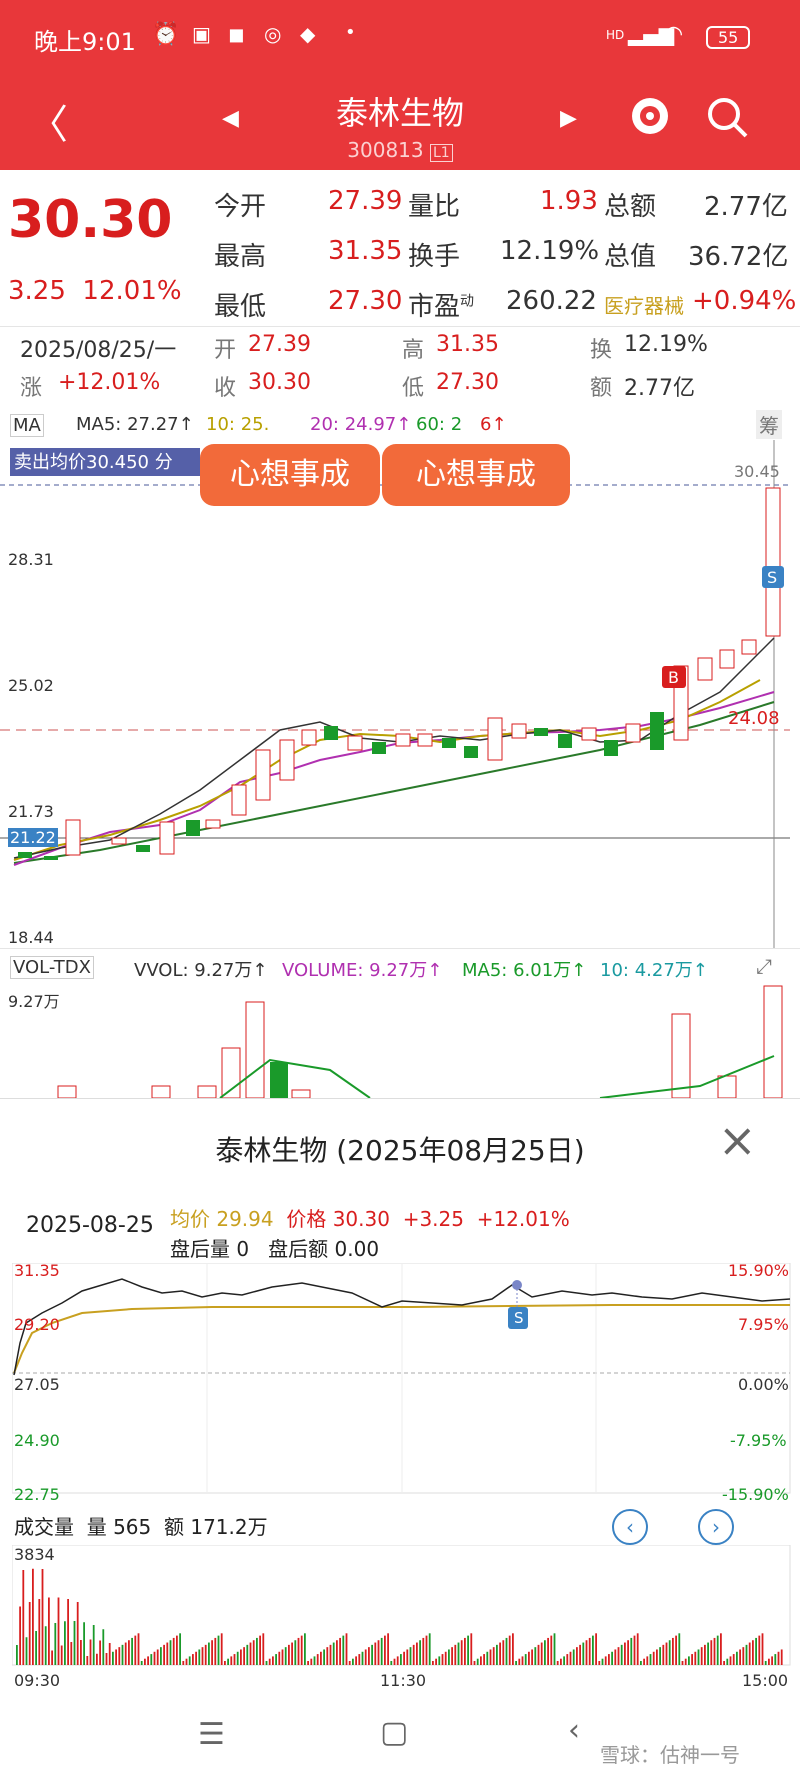 The height and width of the screenshot is (1778, 800). Describe the element at coordinates (31, 388) in the screenshot. I see `bar-chg-label: 涨` at that location.